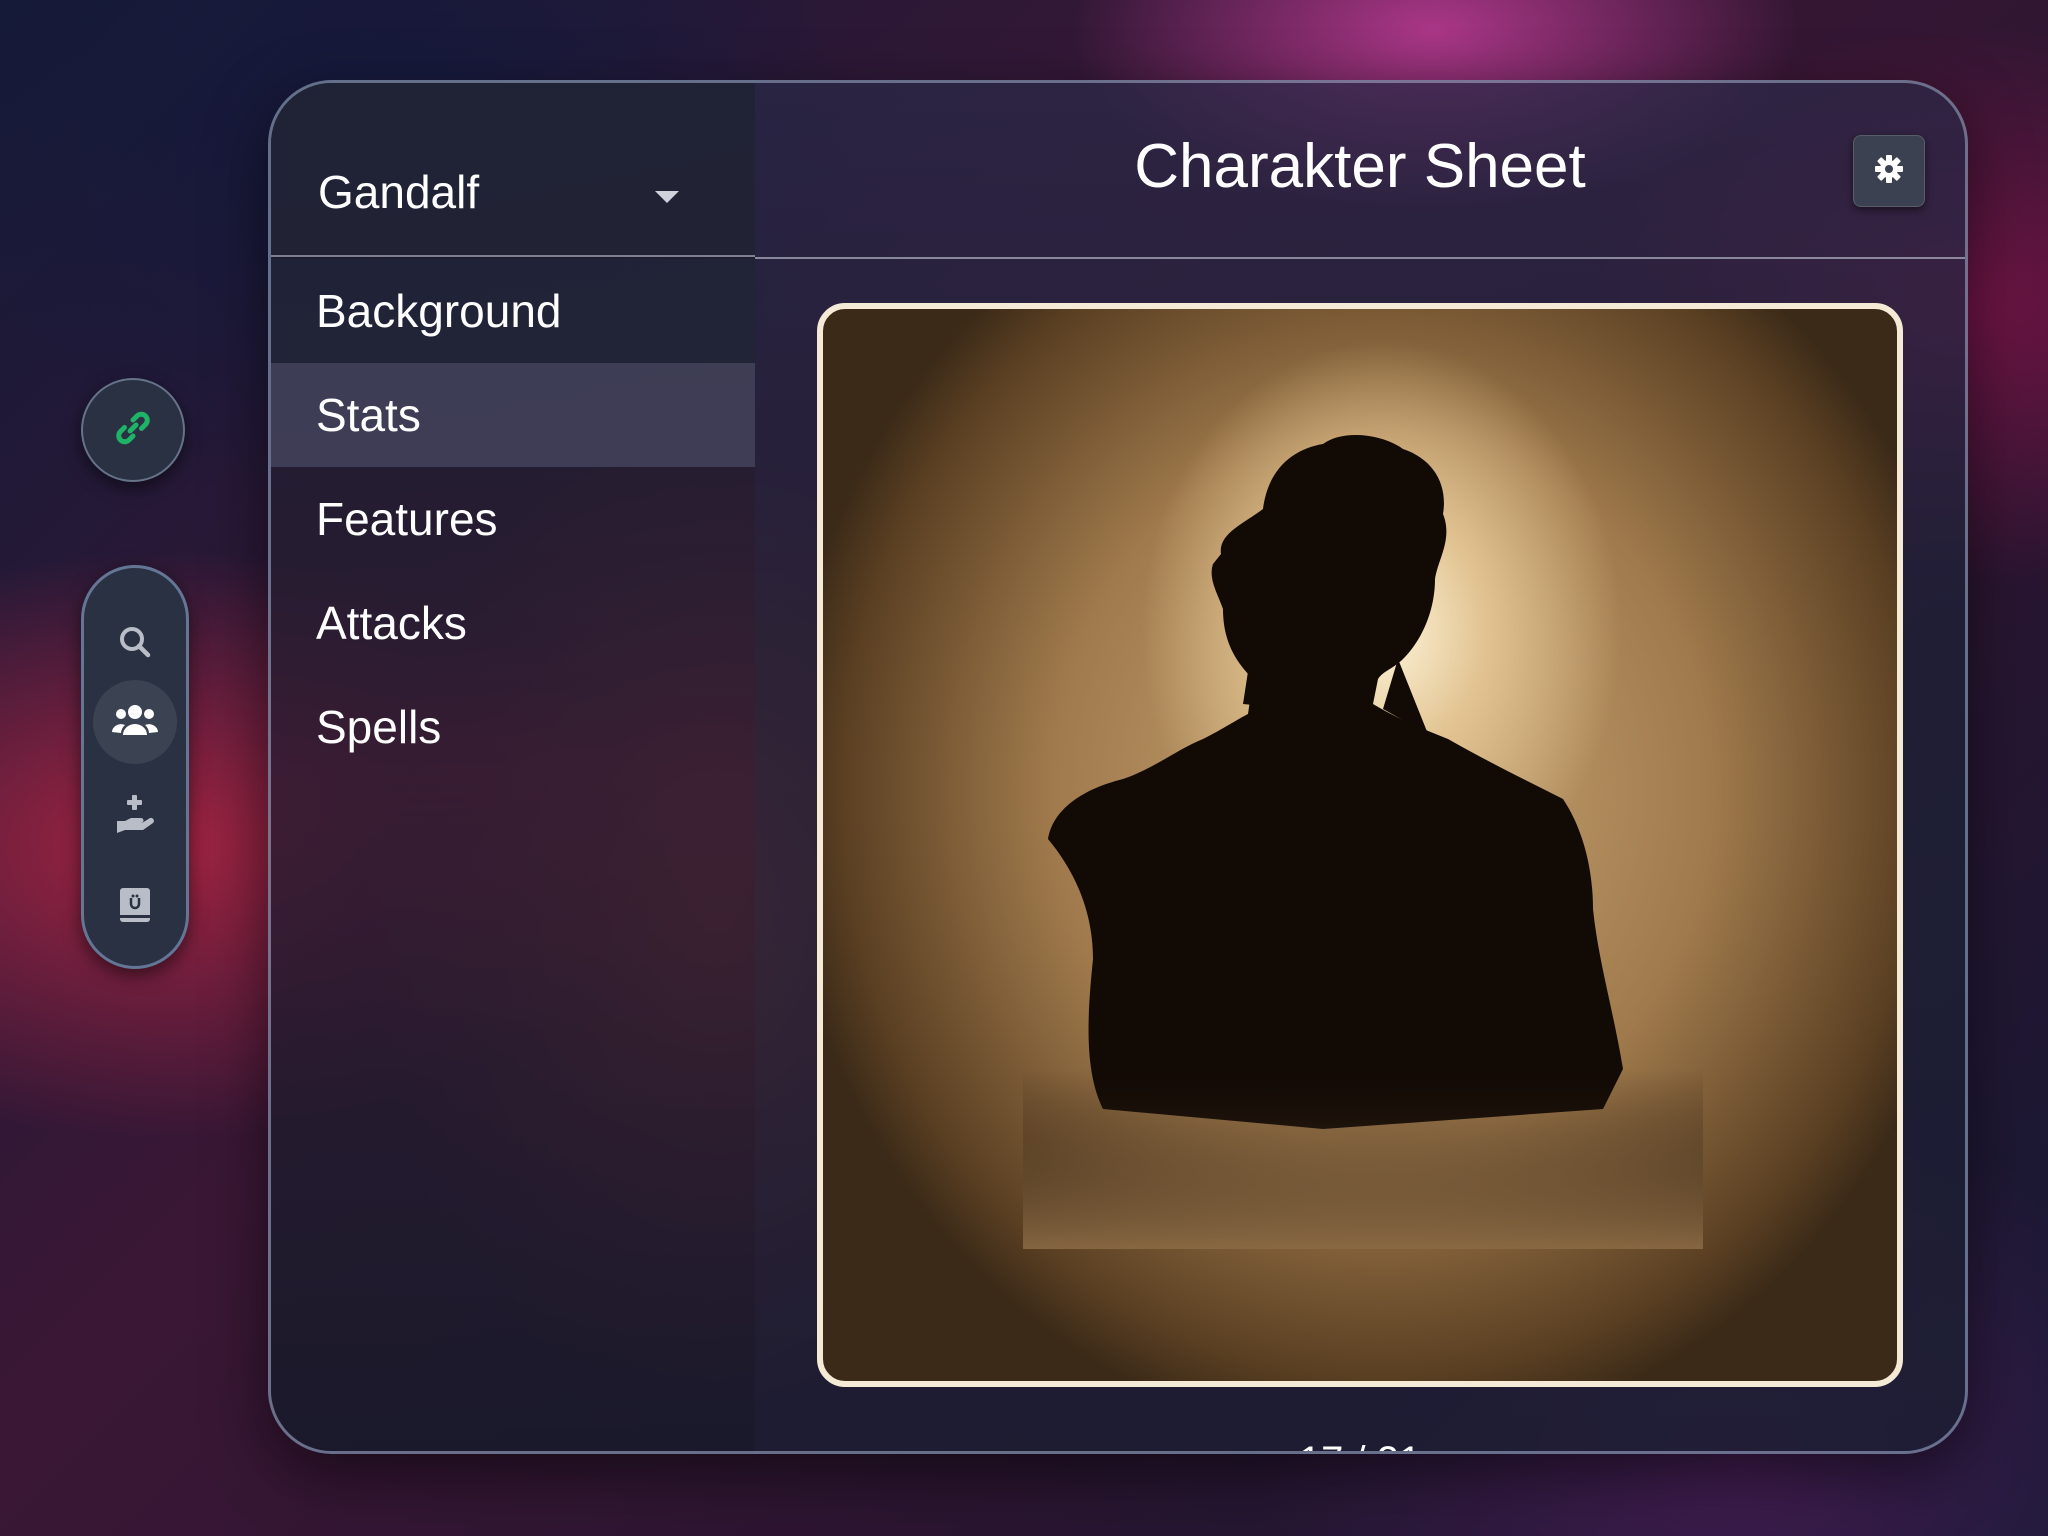 This screenshot has width=2048, height=1536. I want to click on chevron-down-icon, so click(667, 197).